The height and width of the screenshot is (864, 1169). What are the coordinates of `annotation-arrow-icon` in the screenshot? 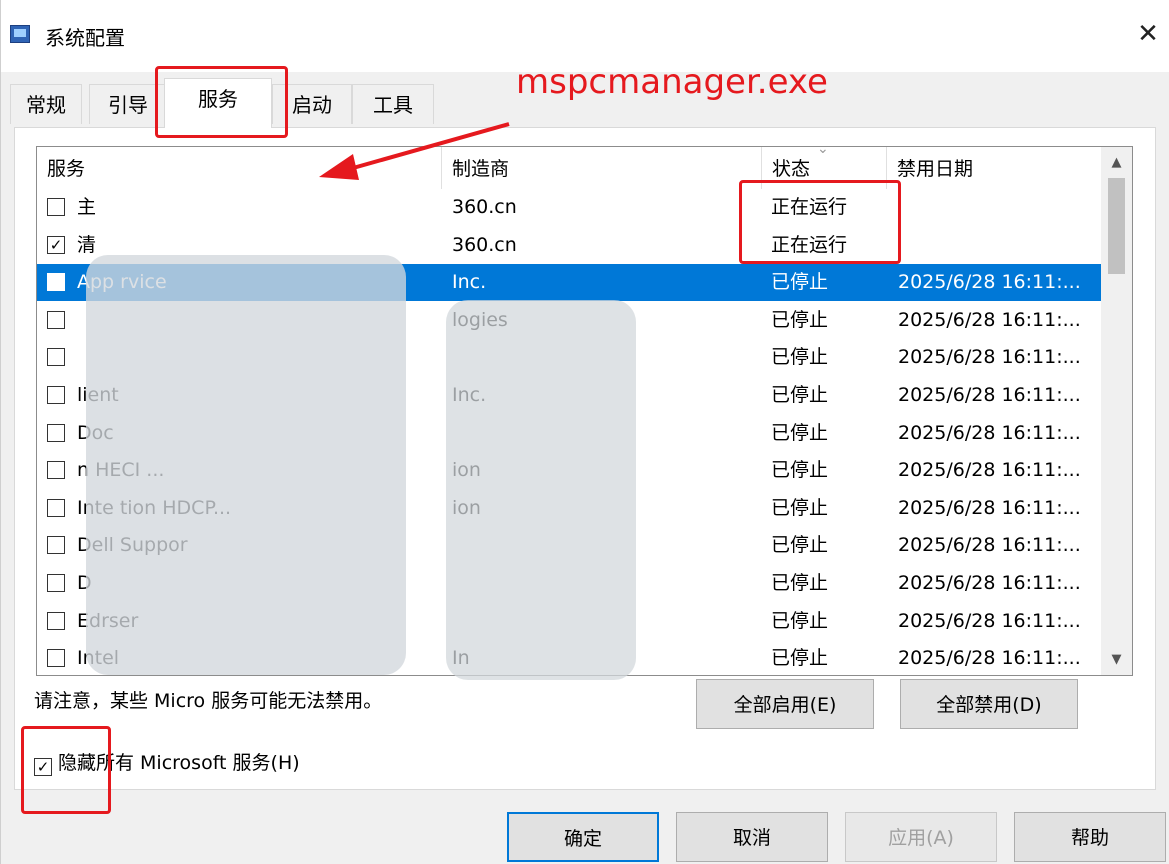 It's located at (414, 151).